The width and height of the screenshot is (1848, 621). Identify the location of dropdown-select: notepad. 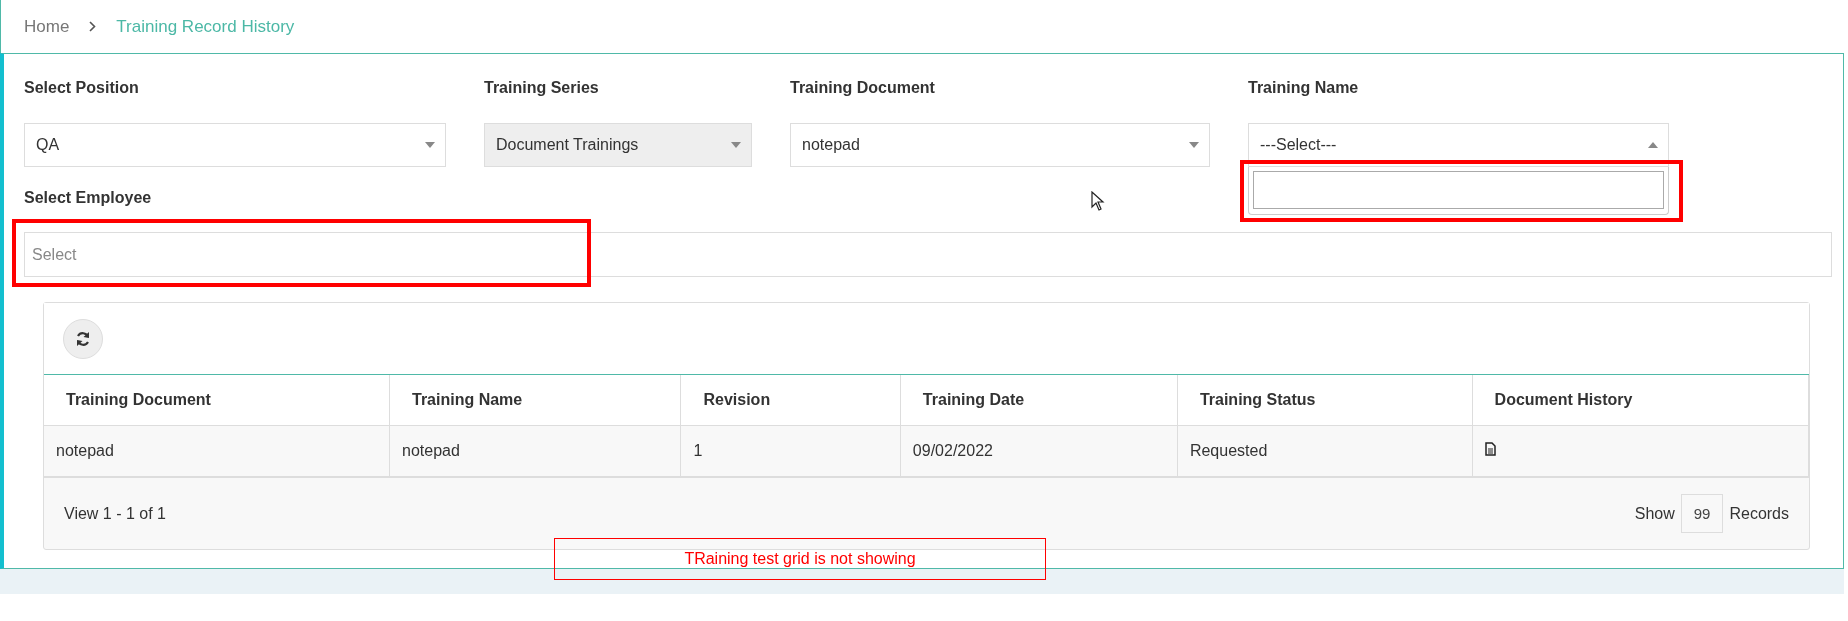
(1000, 145).